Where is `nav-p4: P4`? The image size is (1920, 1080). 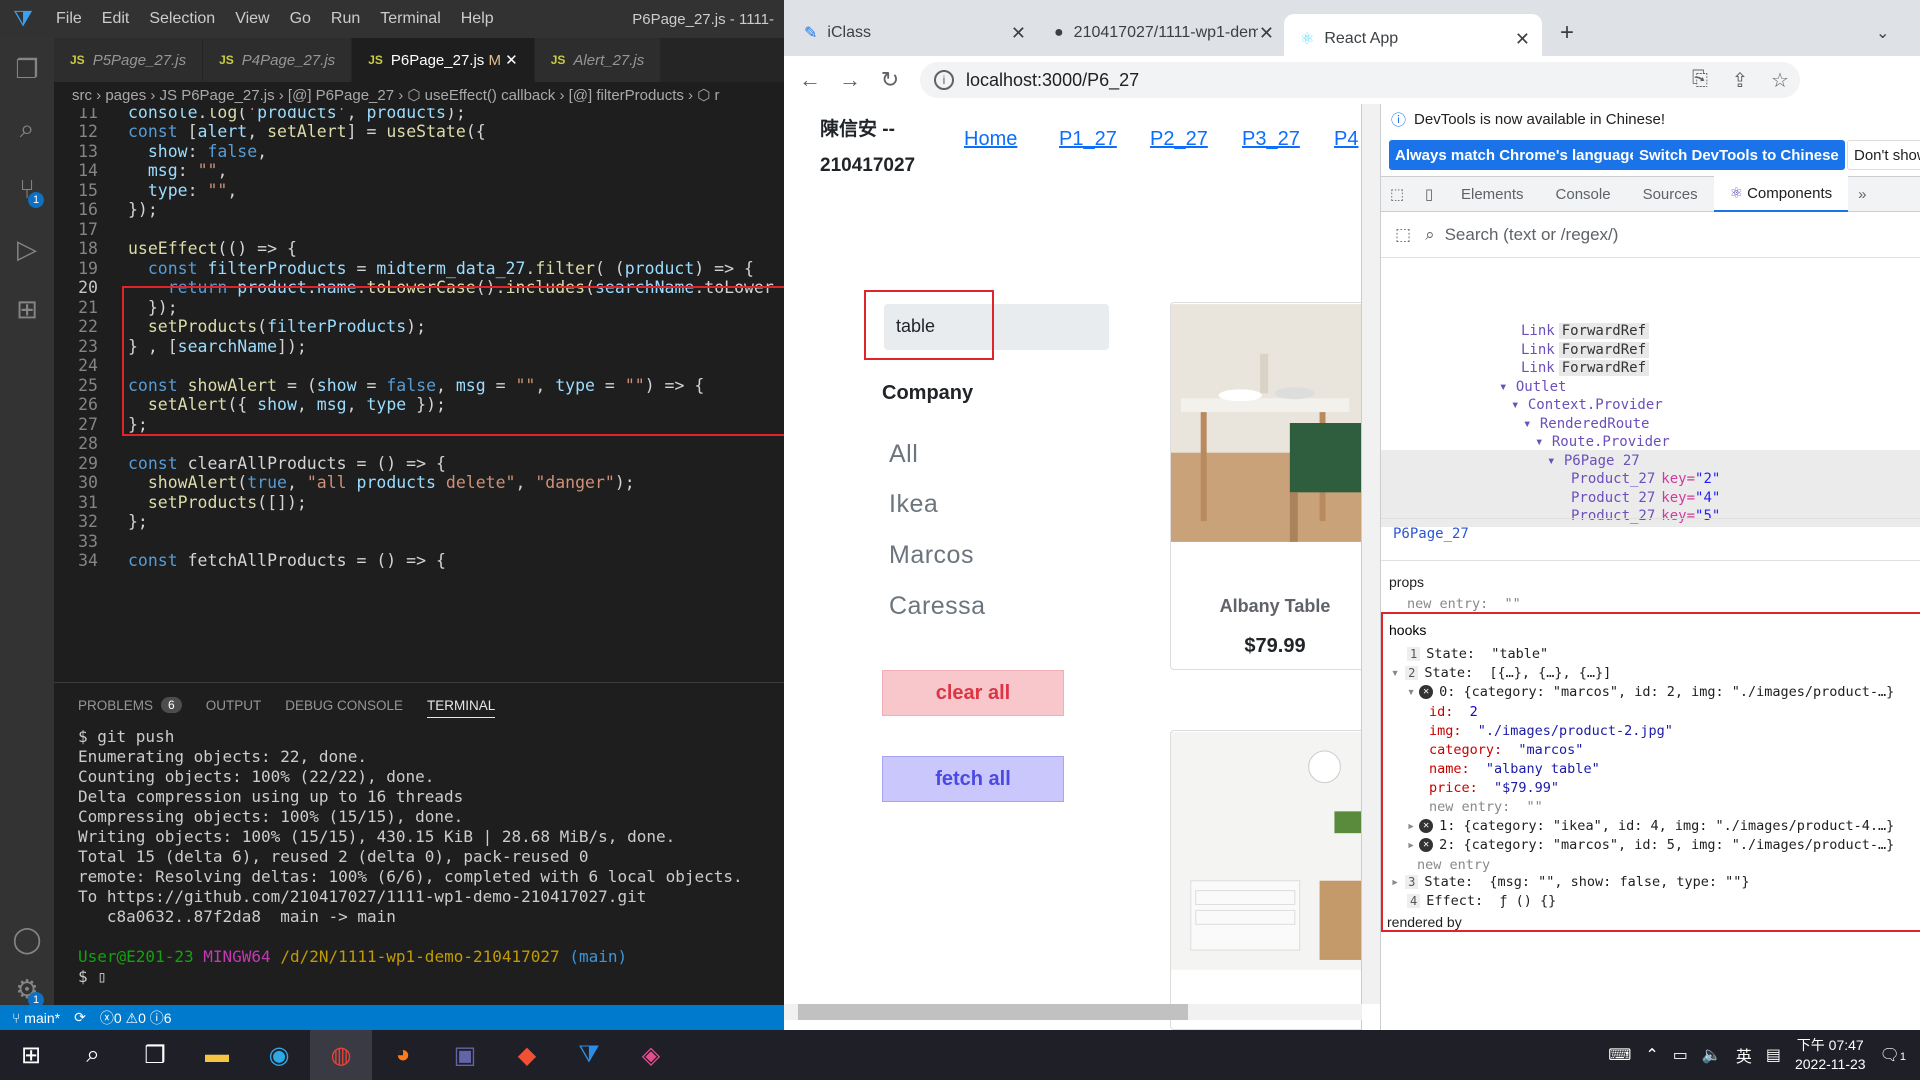
nav-p4: P4 is located at coordinates (1346, 139).